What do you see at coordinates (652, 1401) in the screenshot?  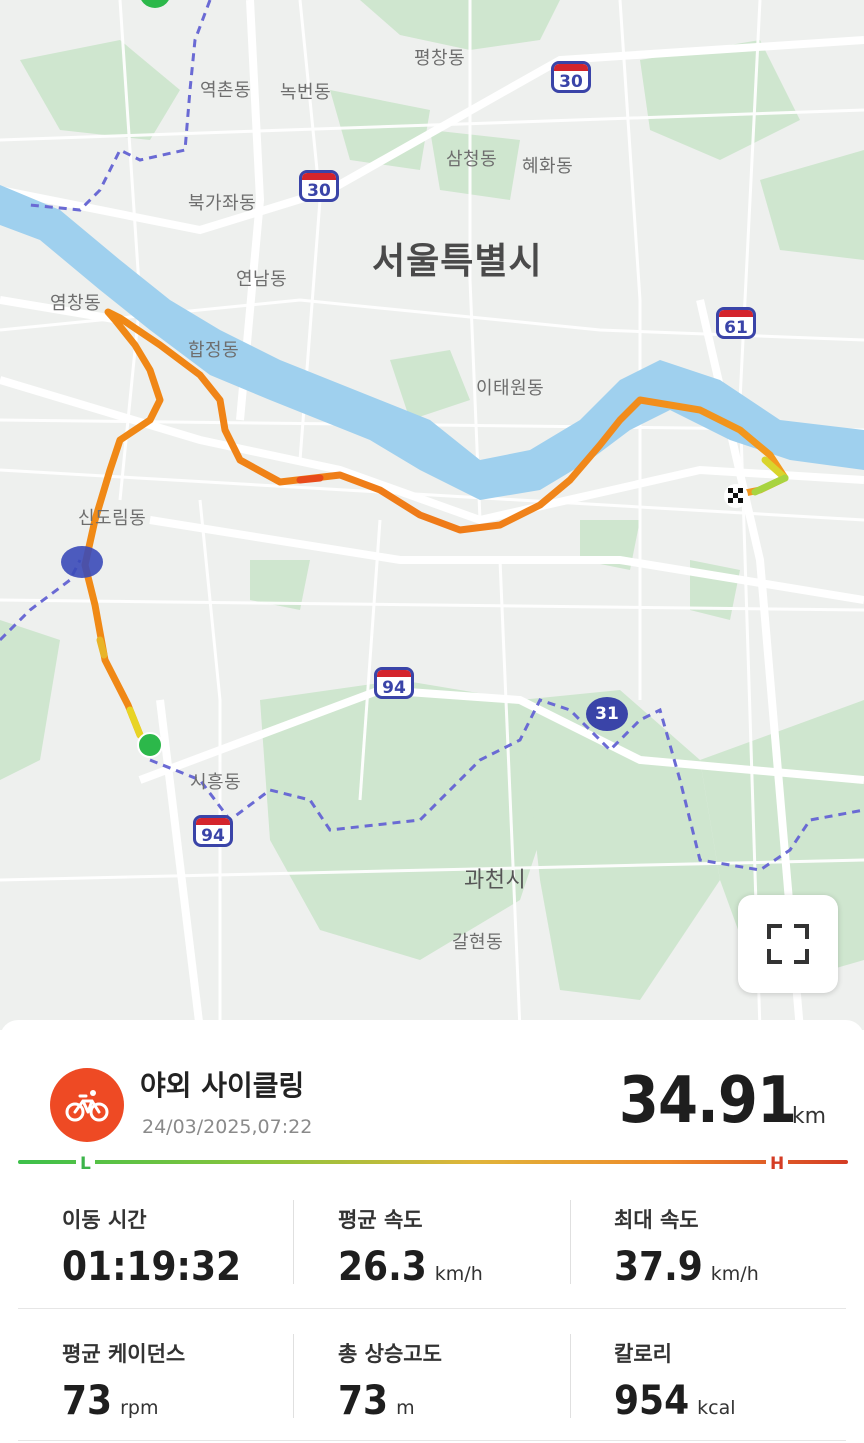 I see `stat-value: 954` at bounding box center [652, 1401].